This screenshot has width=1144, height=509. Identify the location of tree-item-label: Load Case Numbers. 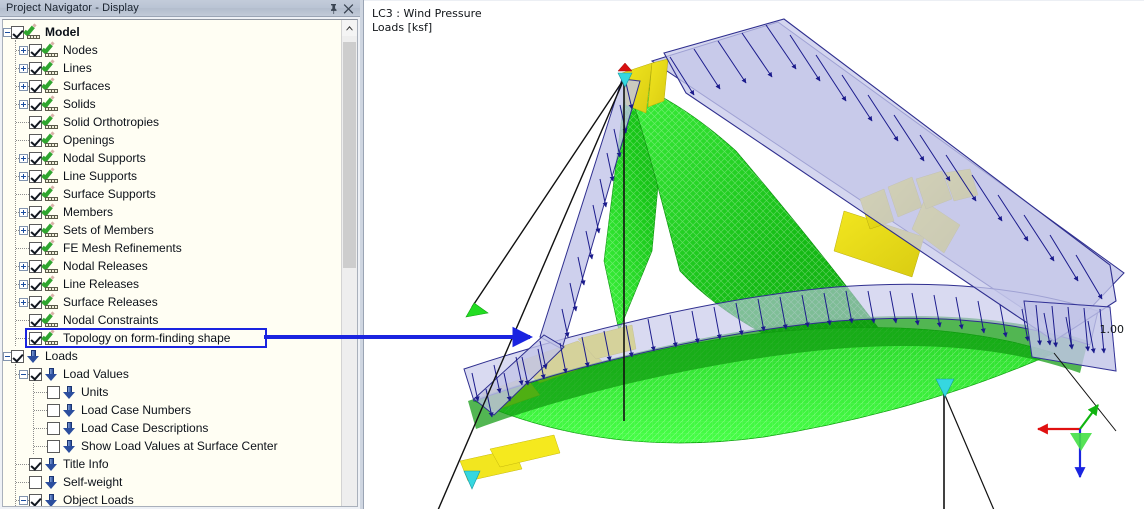
(136, 410).